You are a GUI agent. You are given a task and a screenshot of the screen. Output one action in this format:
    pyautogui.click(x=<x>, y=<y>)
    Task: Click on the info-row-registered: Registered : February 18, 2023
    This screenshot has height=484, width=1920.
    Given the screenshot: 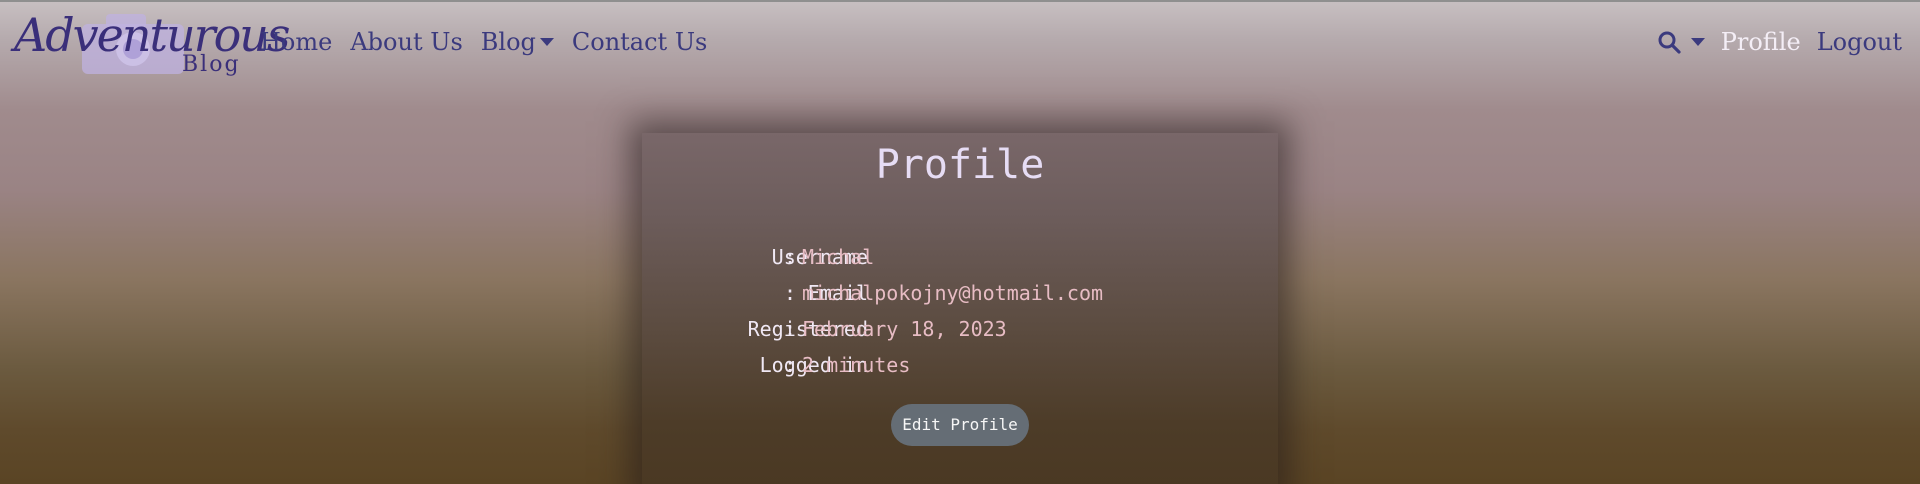 What is the action you would take?
    pyautogui.click(x=960, y=329)
    